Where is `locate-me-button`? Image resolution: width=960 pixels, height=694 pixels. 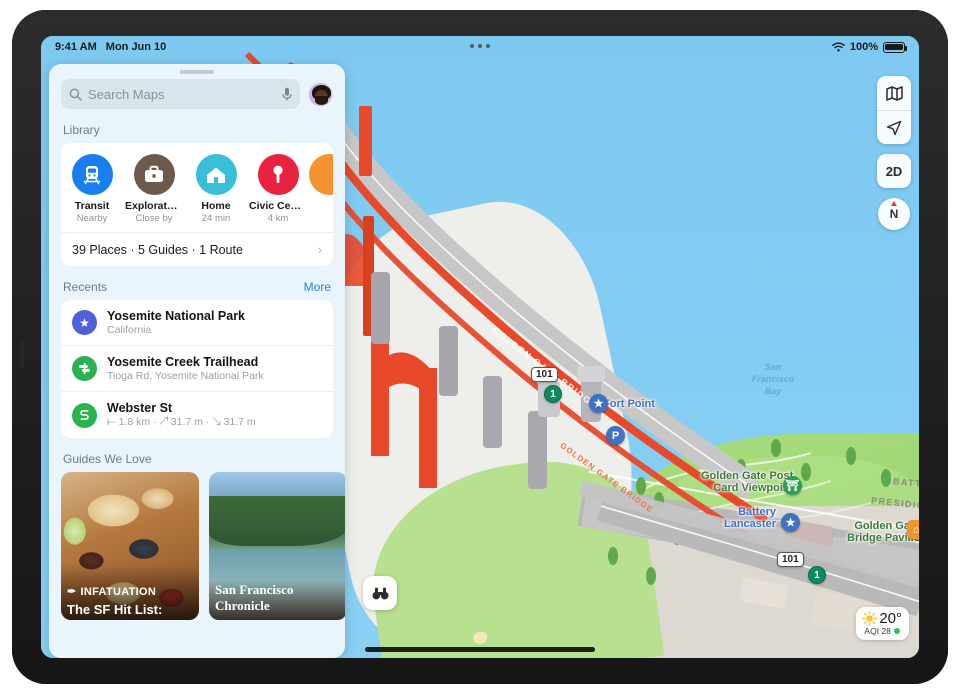 locate-me-button is located at coordinates (894, 127).